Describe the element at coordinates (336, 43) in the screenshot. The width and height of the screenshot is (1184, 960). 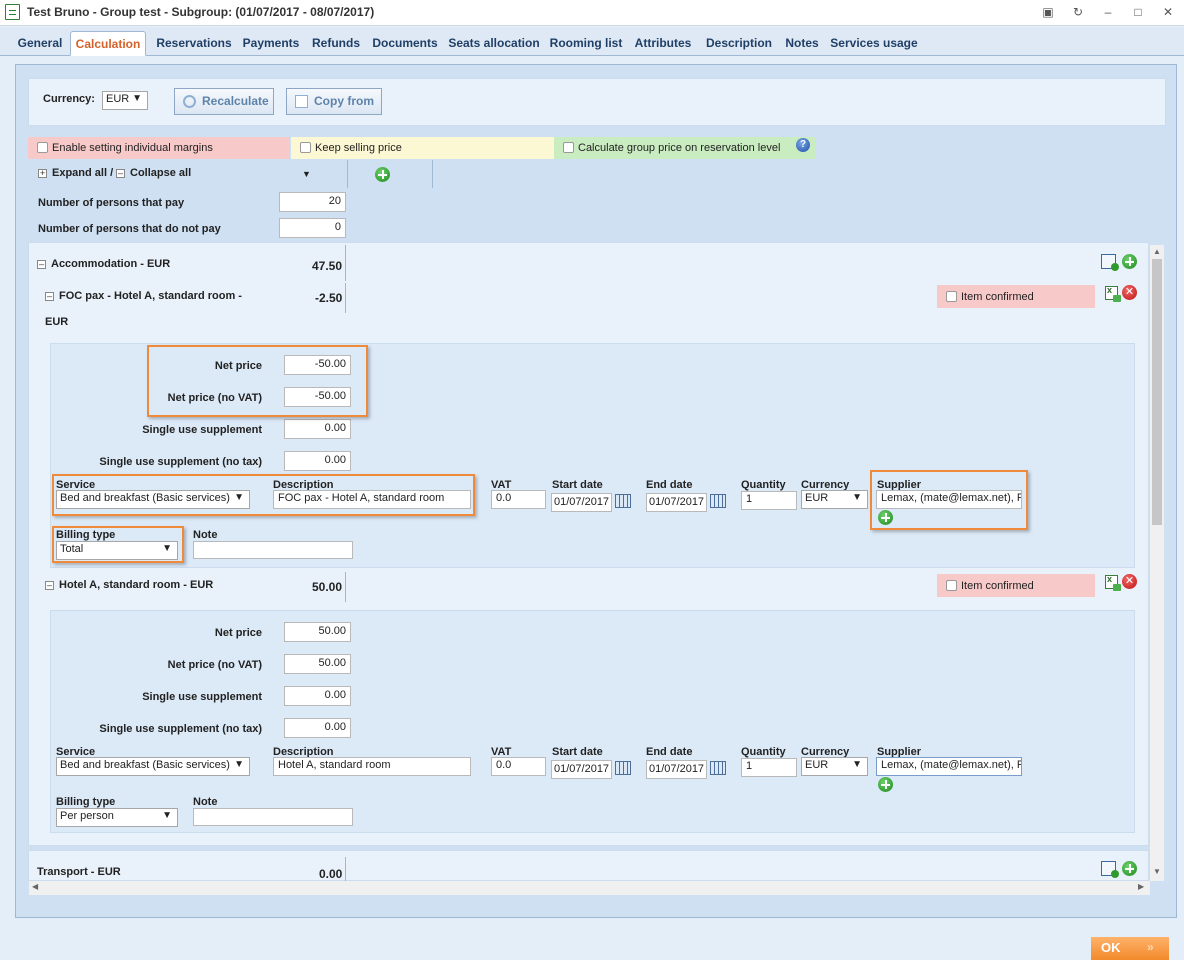
I see `tab-refunds: Refunds` at that location.